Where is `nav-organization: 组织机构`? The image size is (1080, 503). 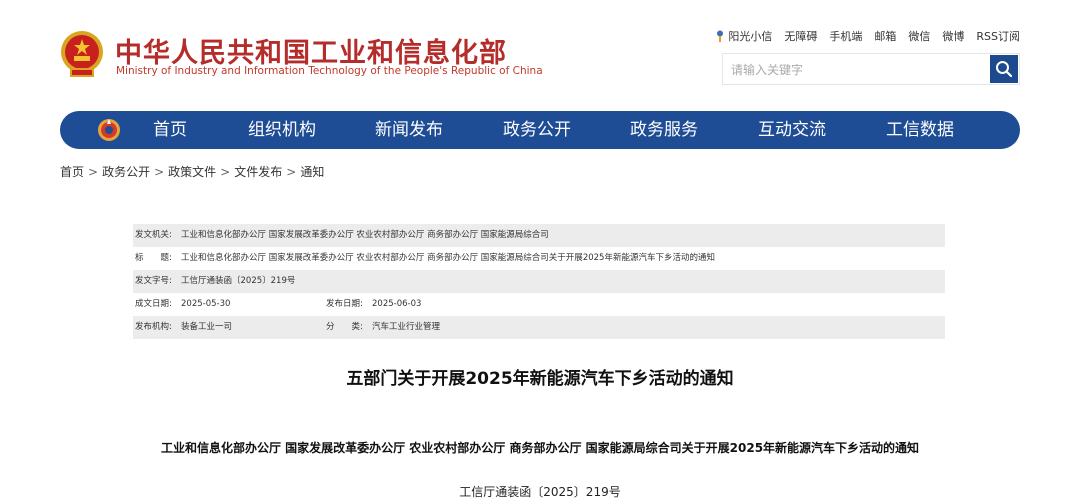 nav-organization: 组织机构 is located at coordinates (282, 130).